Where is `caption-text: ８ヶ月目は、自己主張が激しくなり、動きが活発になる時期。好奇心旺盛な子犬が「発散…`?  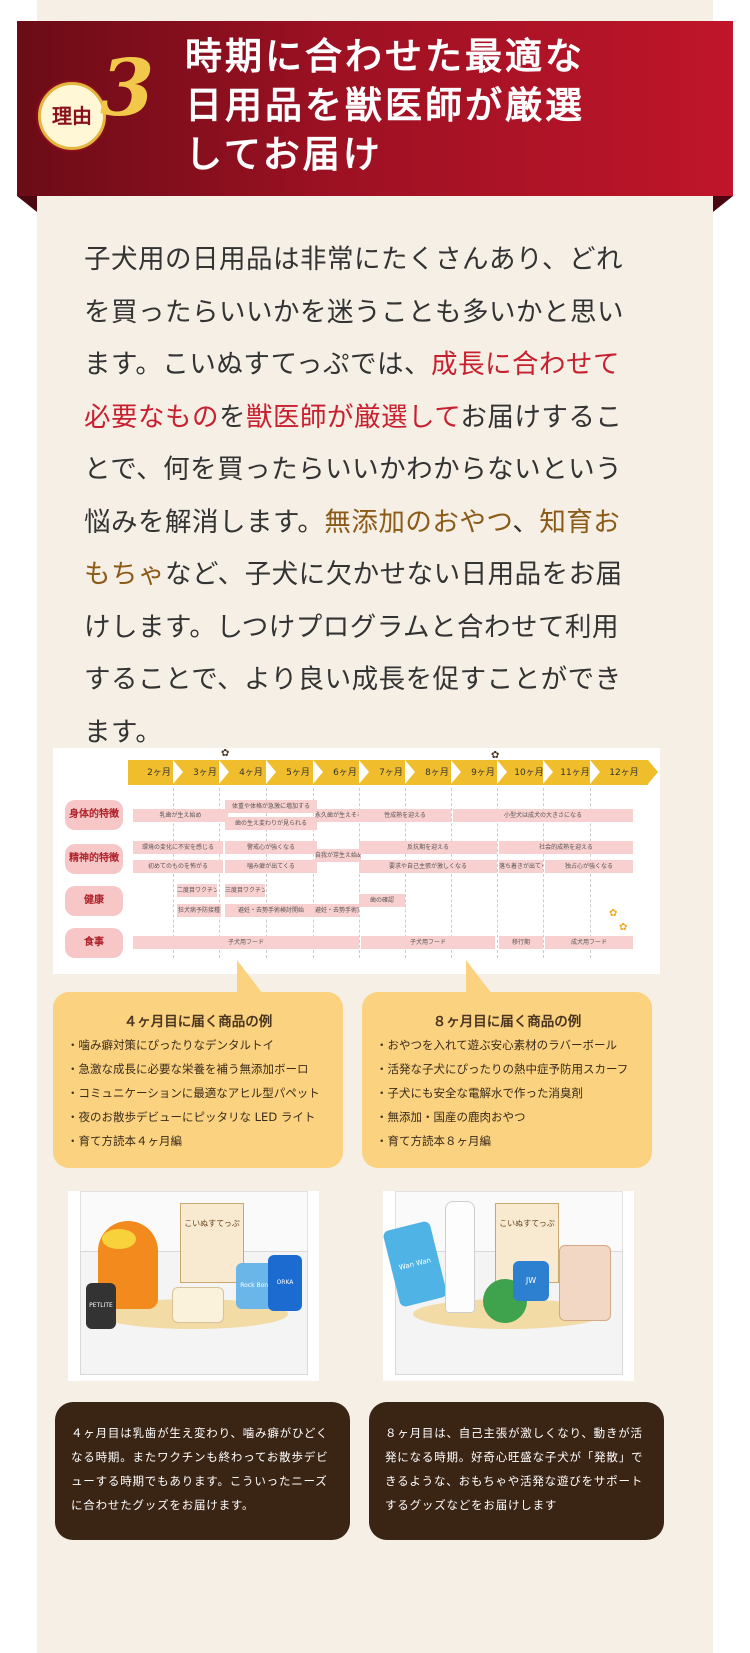
caption-text: ８ヶ月目は、自己主張が激しくなり、動きが活発になる時期。好奇心旺盛な子犬が「発散… is located at coordinates (514, 1469).